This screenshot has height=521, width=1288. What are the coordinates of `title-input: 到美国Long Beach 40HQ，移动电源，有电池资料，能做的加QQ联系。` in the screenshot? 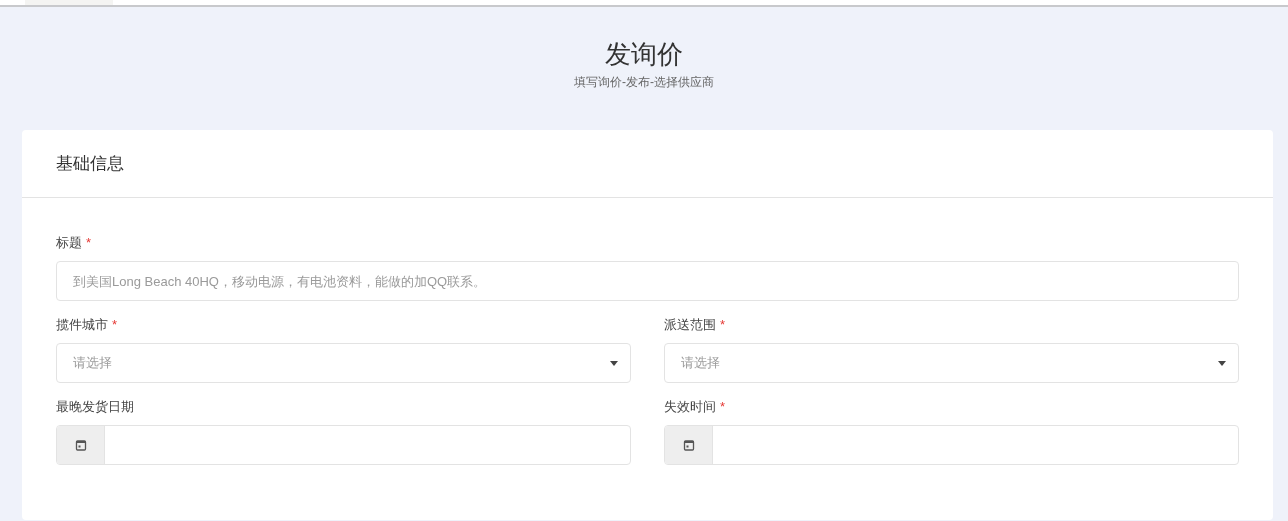 It's located at (647, 281).